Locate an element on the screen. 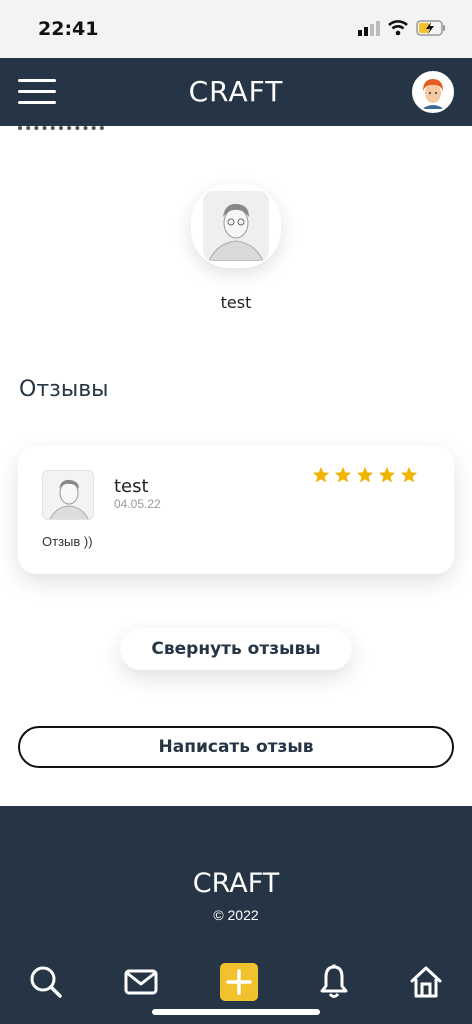 This screenshot has width=472, height=1024. battery-charging-icon is located at coordinates (430, 28).